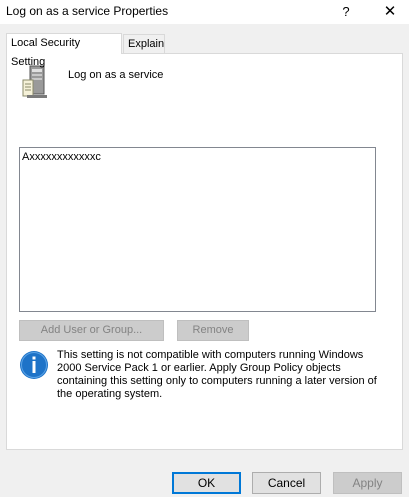  Describe the element at coordinates (286, 483) in the screenshot. I see `cancel-button: Cancel` at that location.